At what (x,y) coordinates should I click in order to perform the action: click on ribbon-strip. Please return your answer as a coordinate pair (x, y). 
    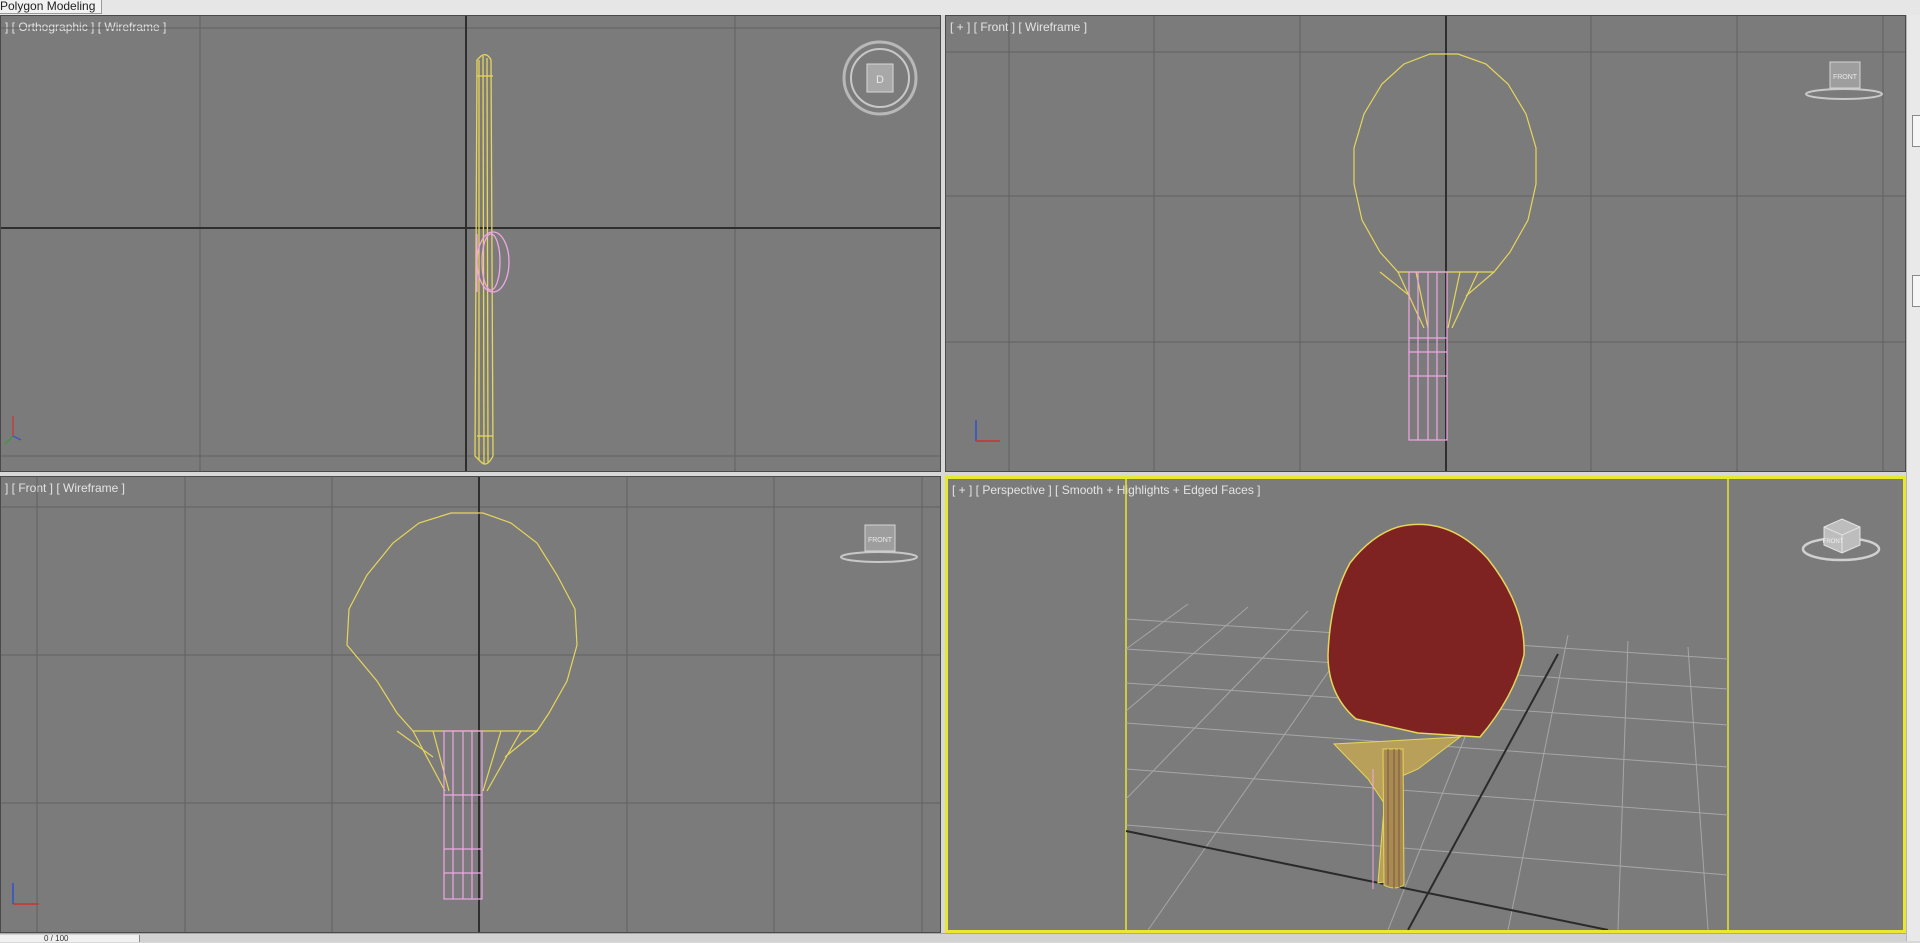
    Looking at the image, I should click on (960, 7).